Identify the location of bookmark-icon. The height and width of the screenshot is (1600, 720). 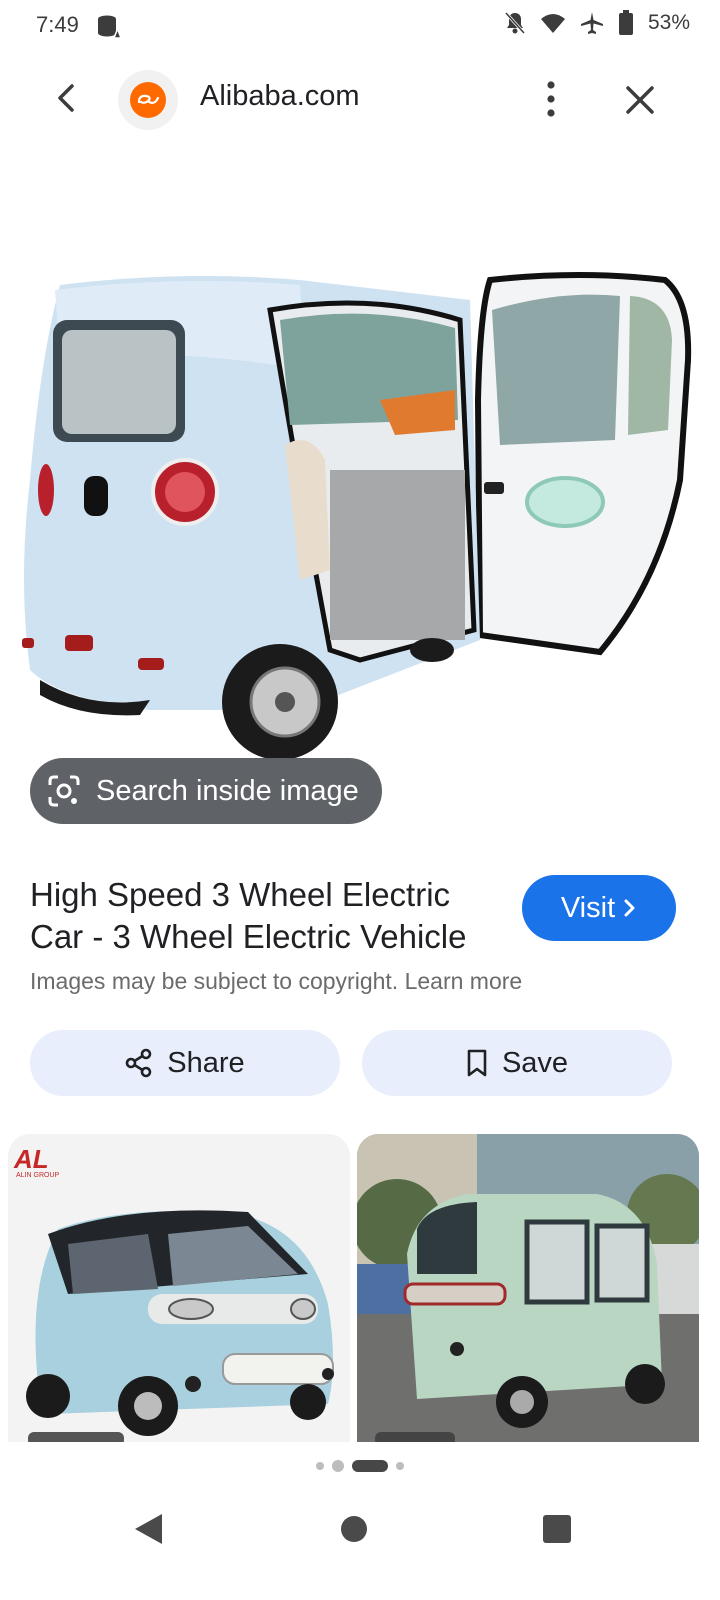
(477, 1063).